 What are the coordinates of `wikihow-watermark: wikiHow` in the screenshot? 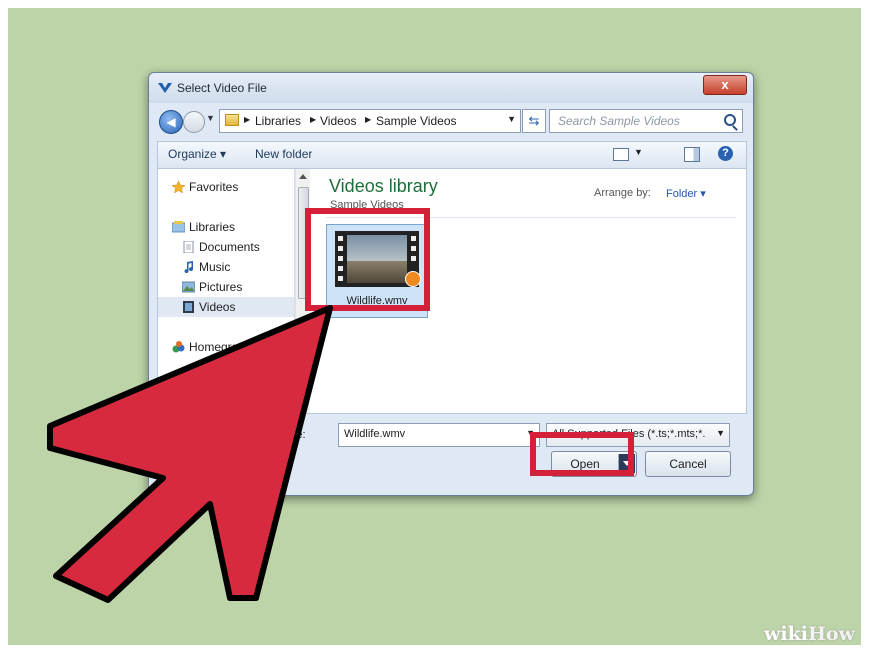 It's located at (809, 634).